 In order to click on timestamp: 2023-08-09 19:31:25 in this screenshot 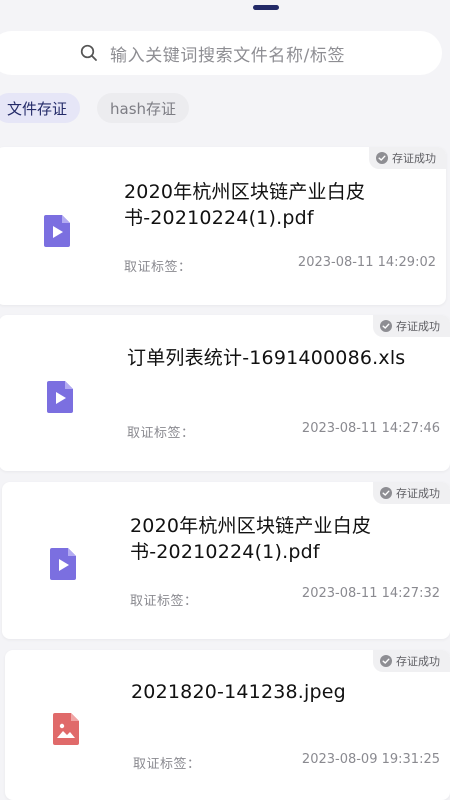, I will do `click(370, 759)`.